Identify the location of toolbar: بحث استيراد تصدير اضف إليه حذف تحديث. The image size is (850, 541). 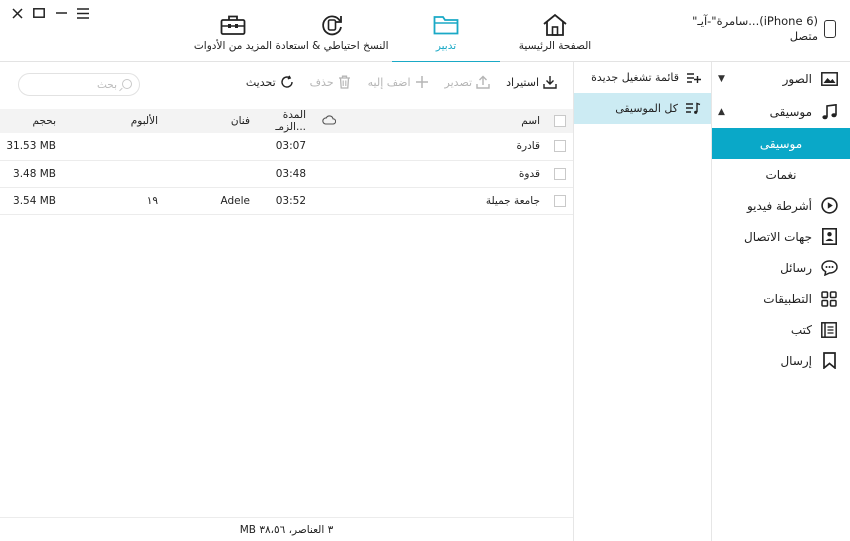
(286, 84).